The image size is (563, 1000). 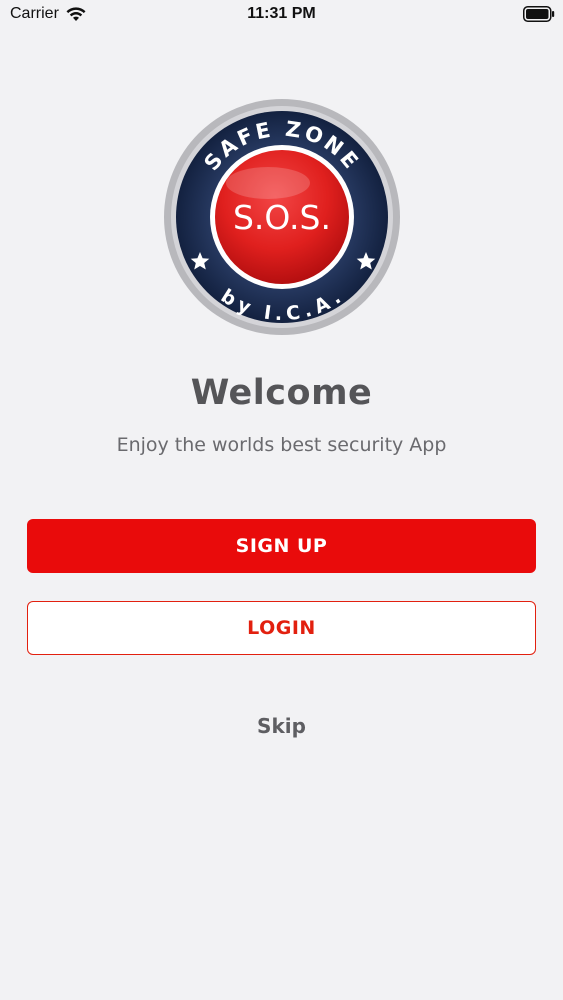 I want to click on status-time: 11:31 PM, so click(x=281, y=13).